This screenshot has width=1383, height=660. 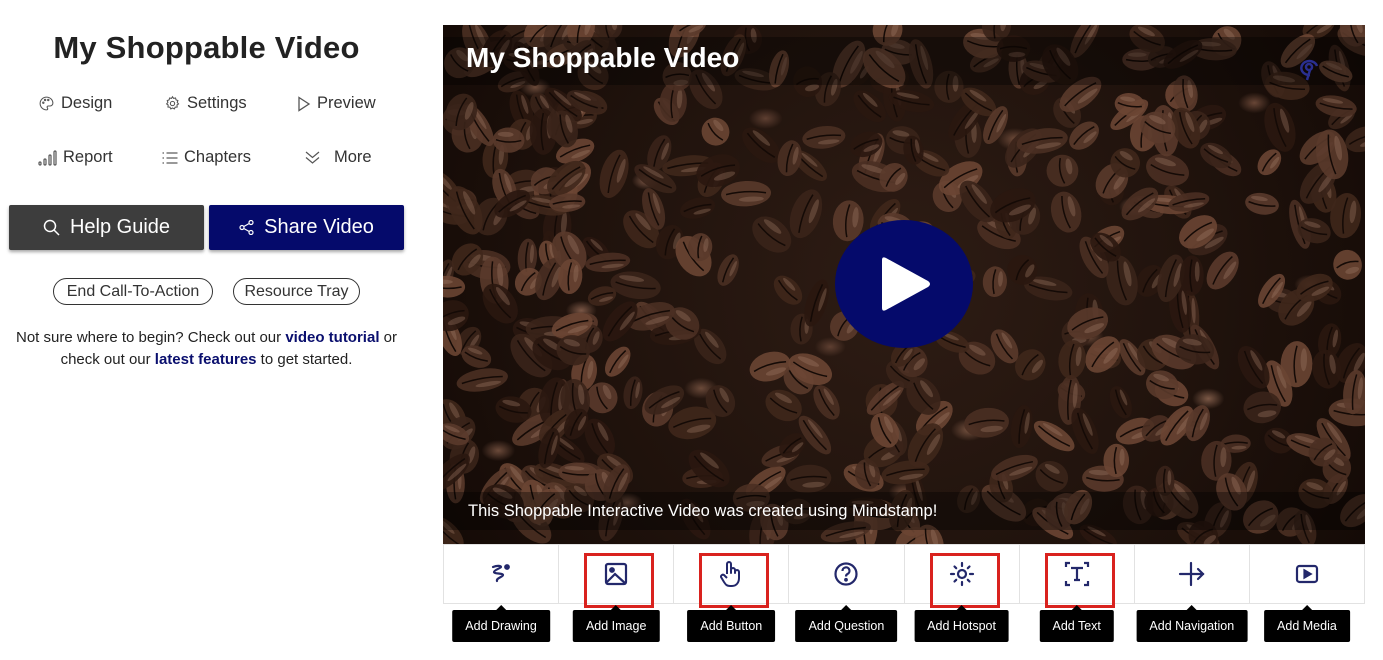 What do you see at coordinates (1192, 623) in the screenshot?
I see `add-navigation-tooltip: Add Navigation` at bounding box center [1192, 623].